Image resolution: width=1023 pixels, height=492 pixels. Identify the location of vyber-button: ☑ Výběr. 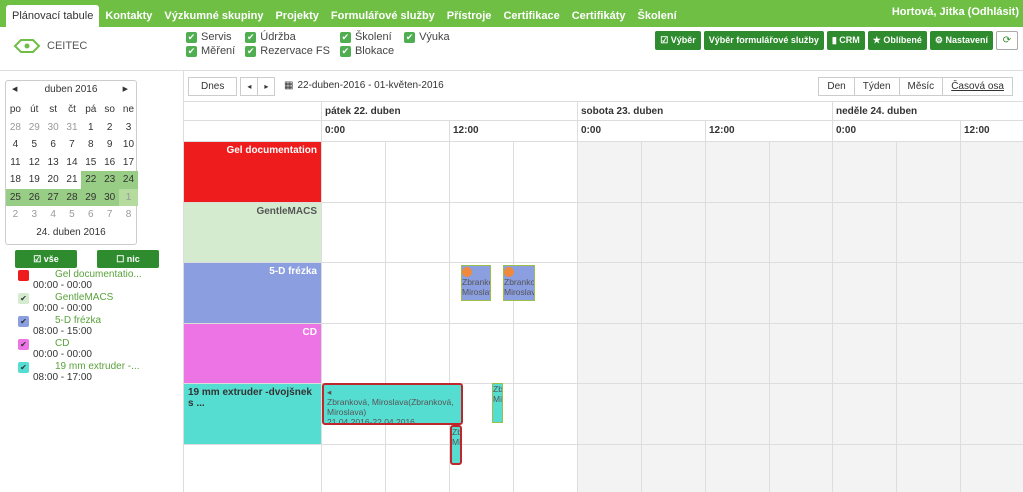
(678, 40).